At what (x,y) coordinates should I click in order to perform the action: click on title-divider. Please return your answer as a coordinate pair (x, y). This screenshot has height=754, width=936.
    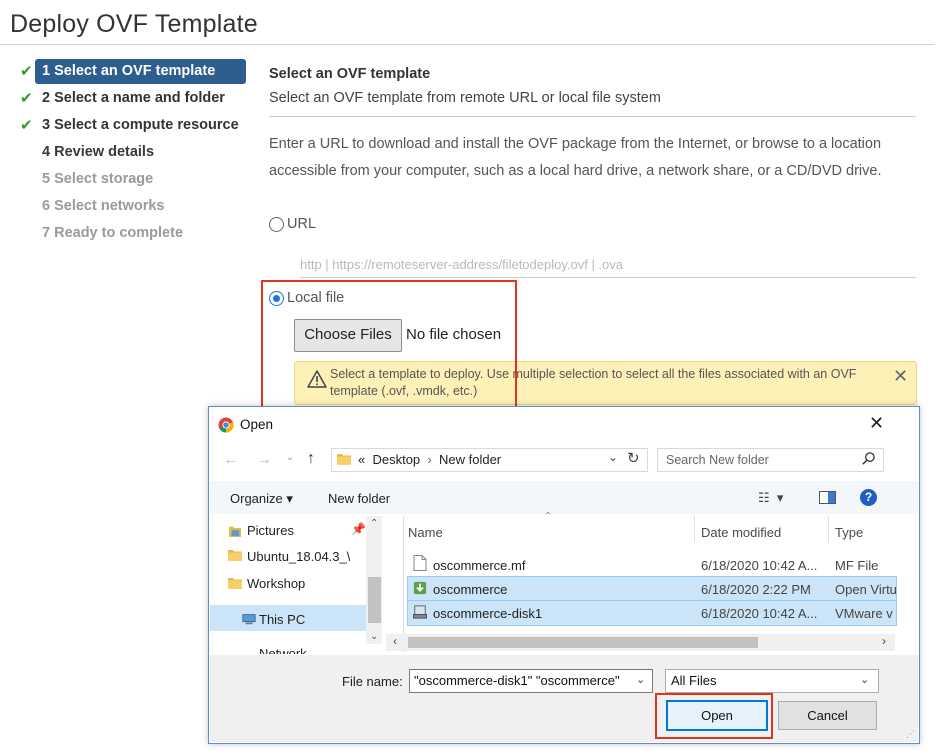
    Looking at the image, I should click on (467, 44).